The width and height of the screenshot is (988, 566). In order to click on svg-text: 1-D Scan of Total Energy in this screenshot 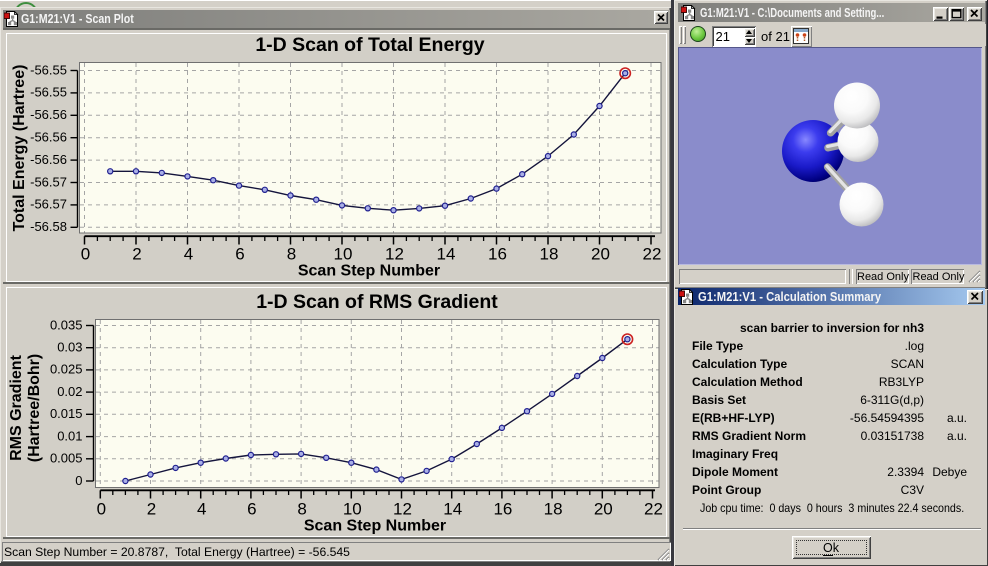, I will do `click(369, 45)`.